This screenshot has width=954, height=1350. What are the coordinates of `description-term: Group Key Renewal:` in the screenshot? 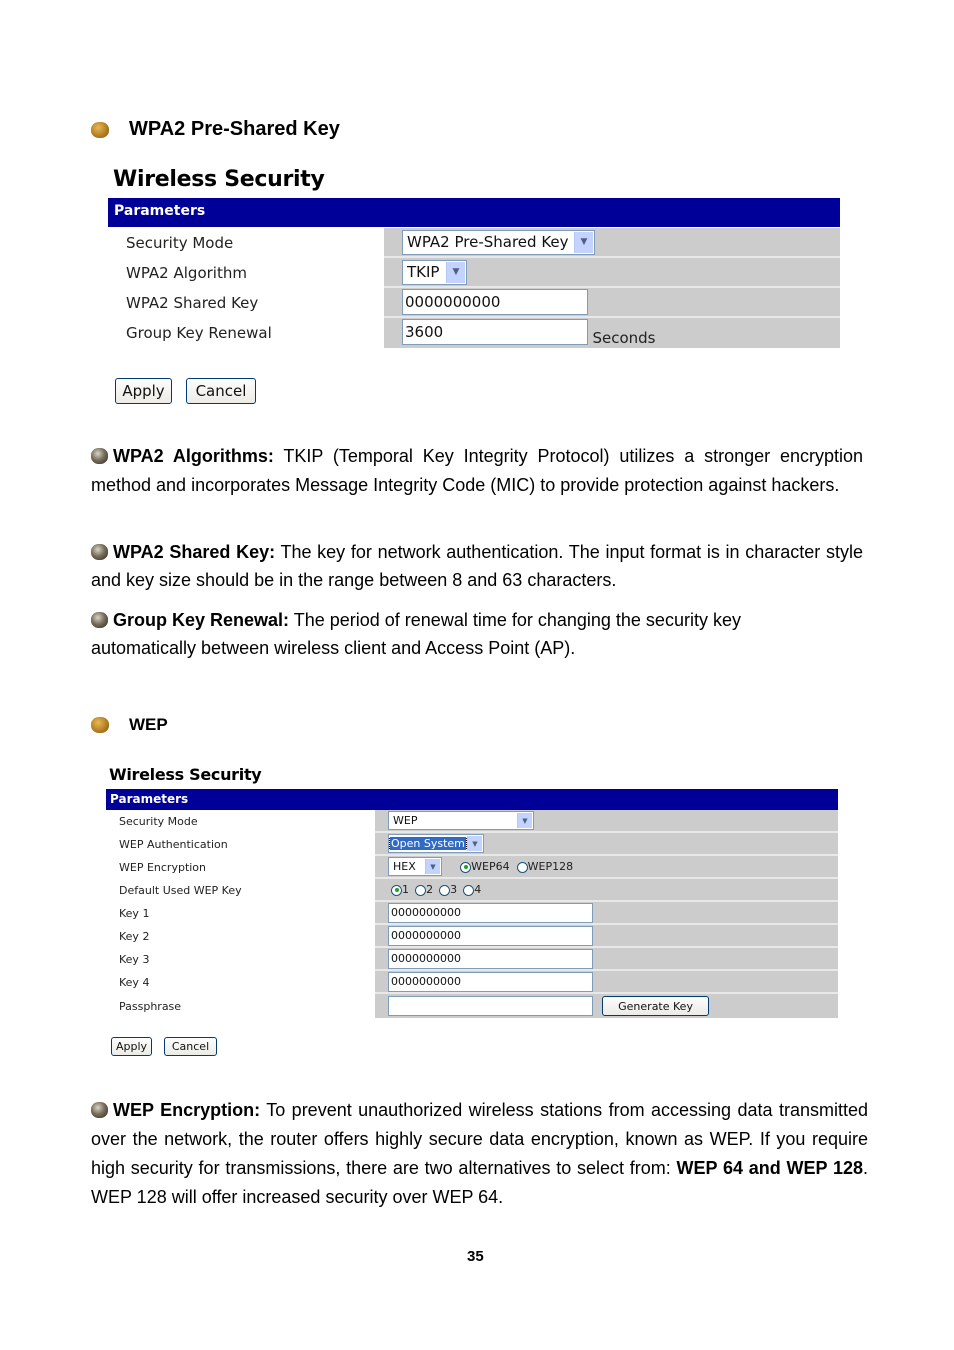 It's located at (201, 620).